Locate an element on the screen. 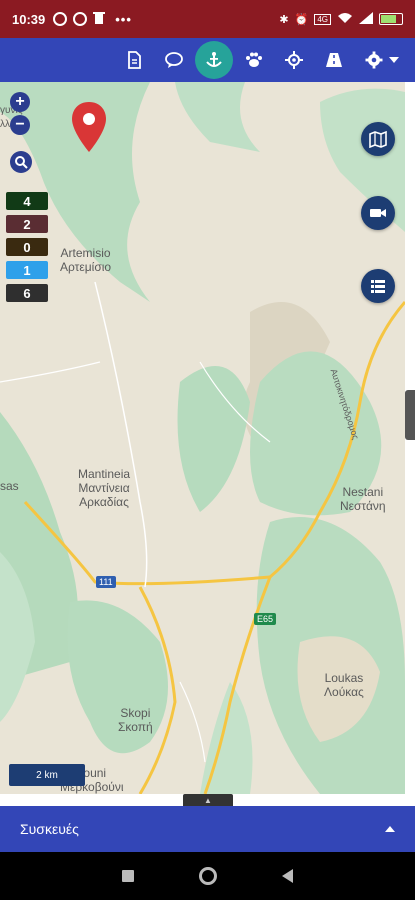  counter-value: 6 is located at coordinates (27, 293).